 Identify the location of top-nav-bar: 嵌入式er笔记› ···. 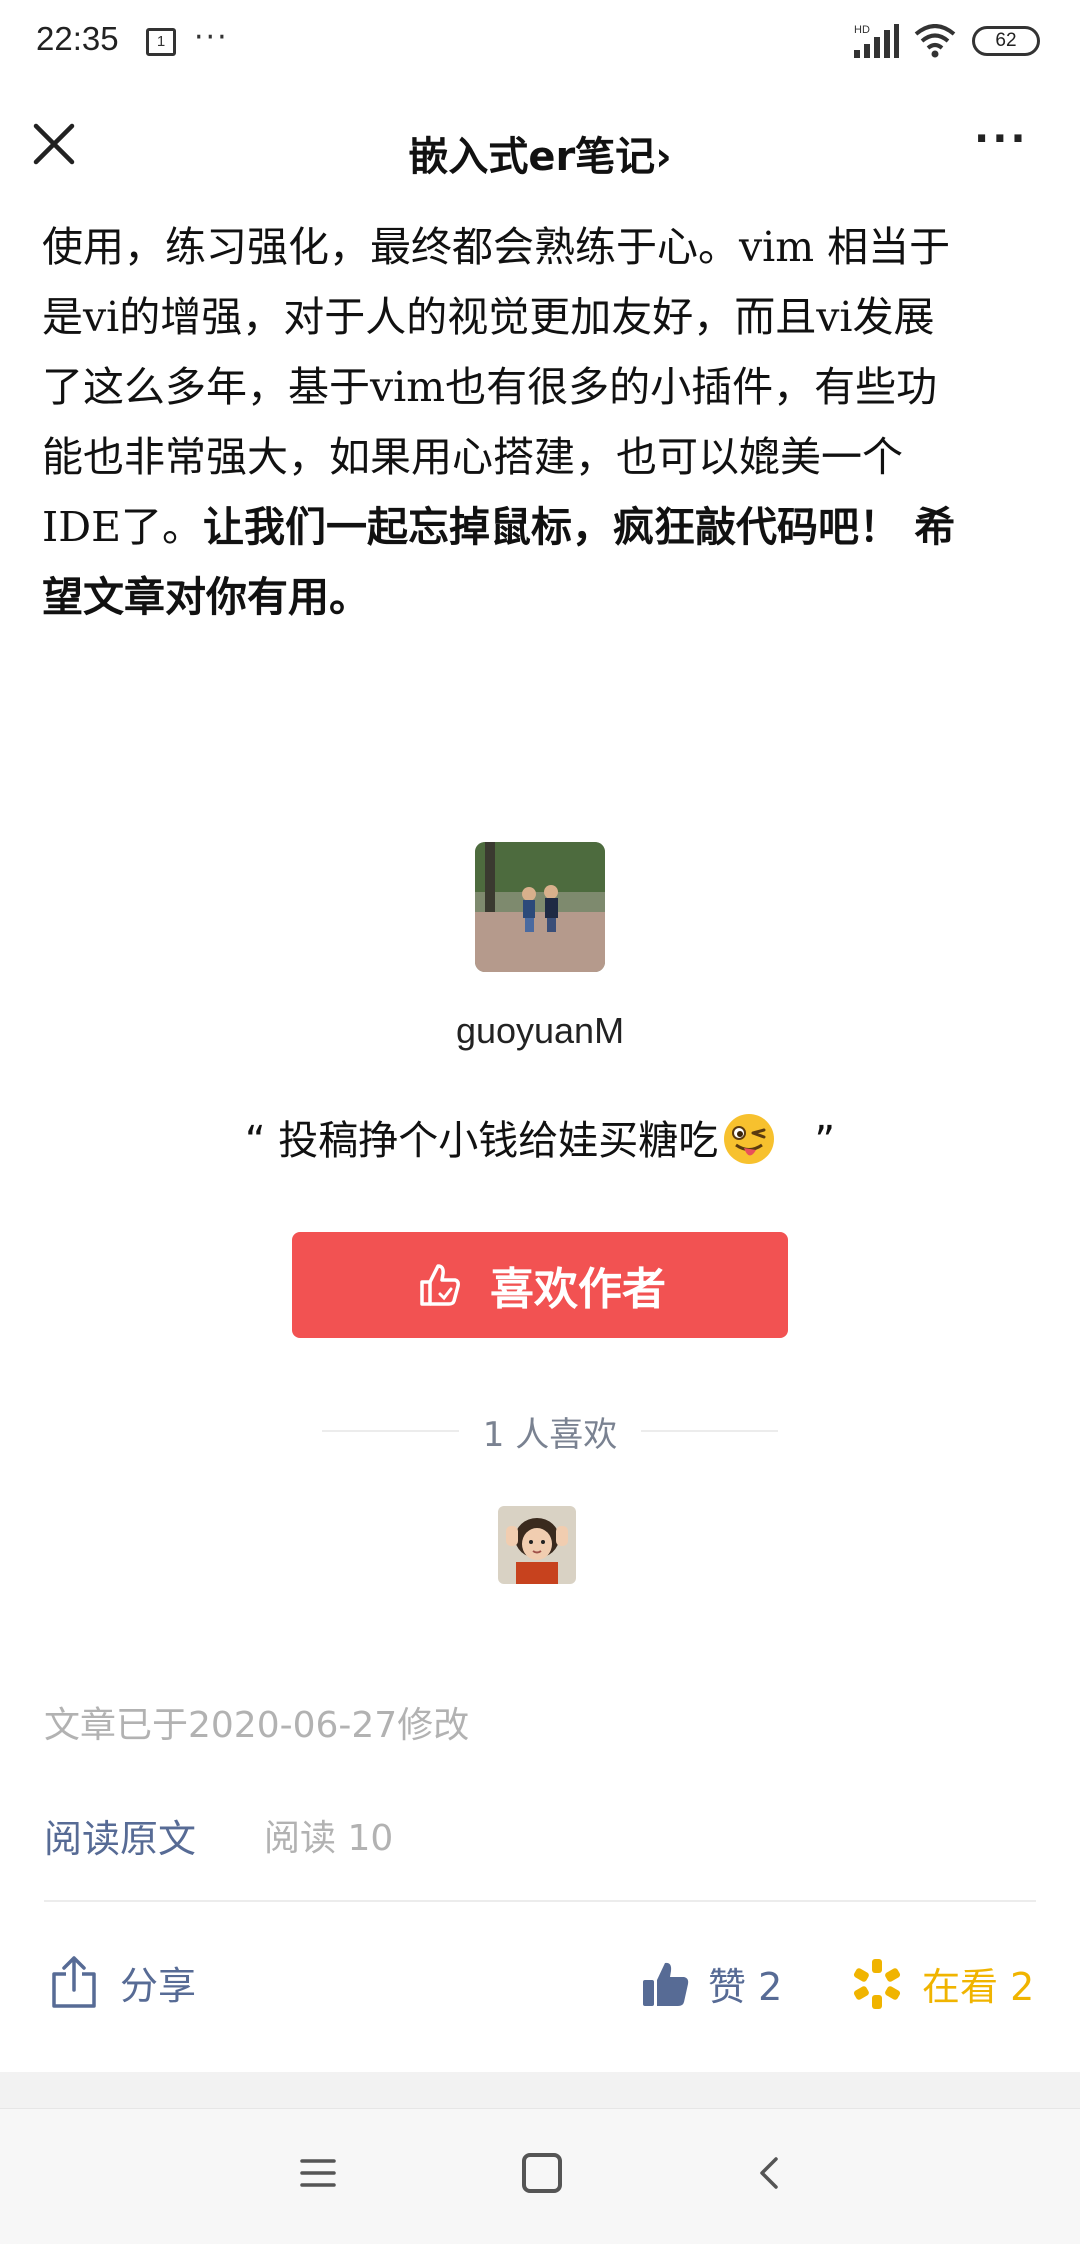
(540, 149).